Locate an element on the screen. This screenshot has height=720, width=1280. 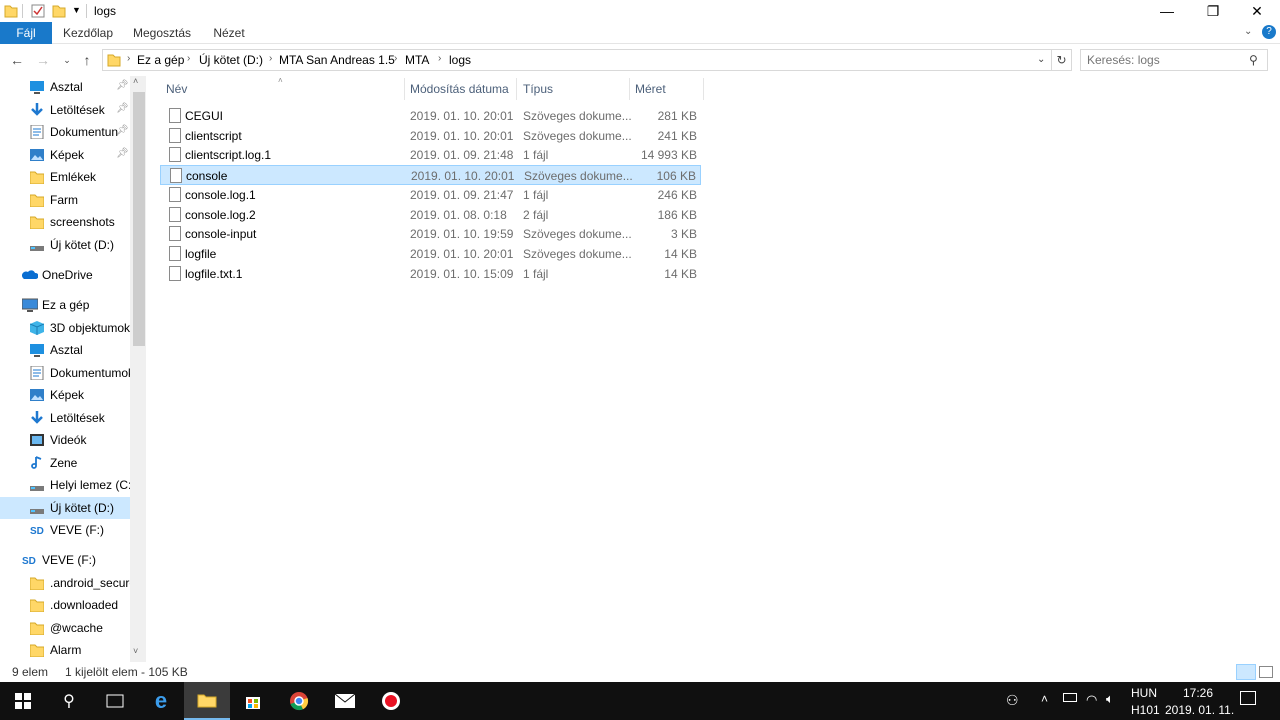
file-name: console.log.2 is located at coordinates (220, 215).